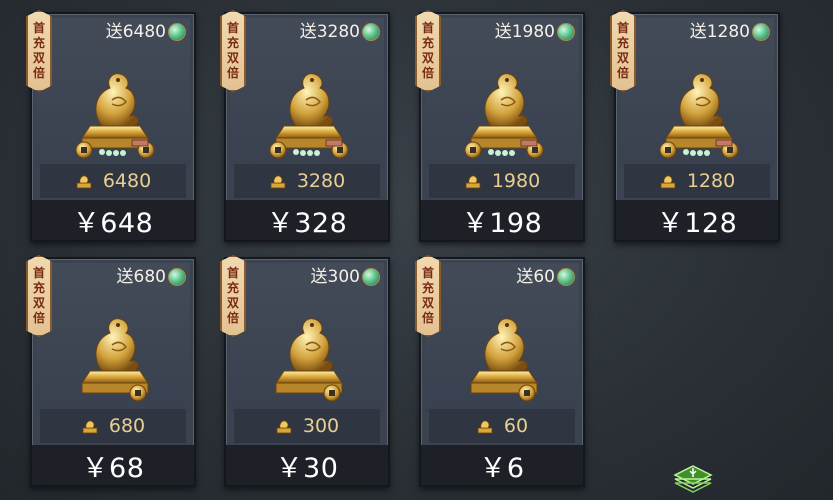 The image size is (833, 500). I want to click on bonus-text: 送6480, so click(135, 32).